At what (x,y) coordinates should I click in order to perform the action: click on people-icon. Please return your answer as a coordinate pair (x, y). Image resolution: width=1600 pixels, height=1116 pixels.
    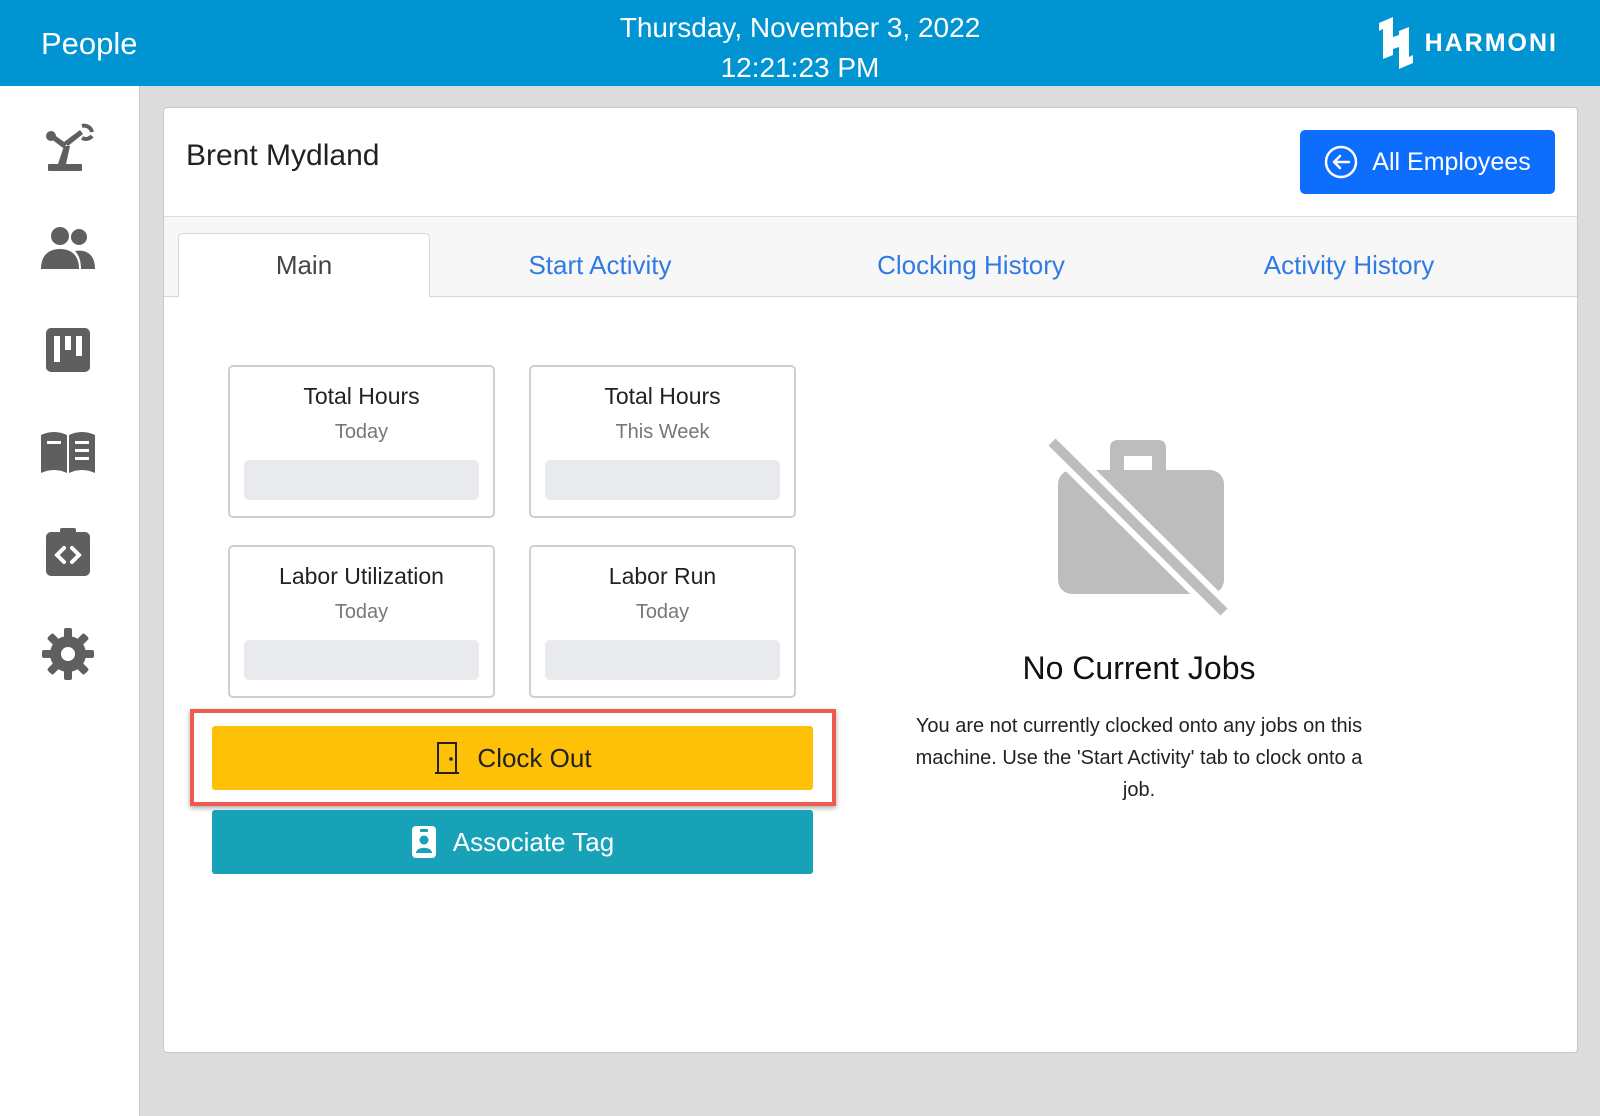
    Looking at the image, I should click on (68, 248).